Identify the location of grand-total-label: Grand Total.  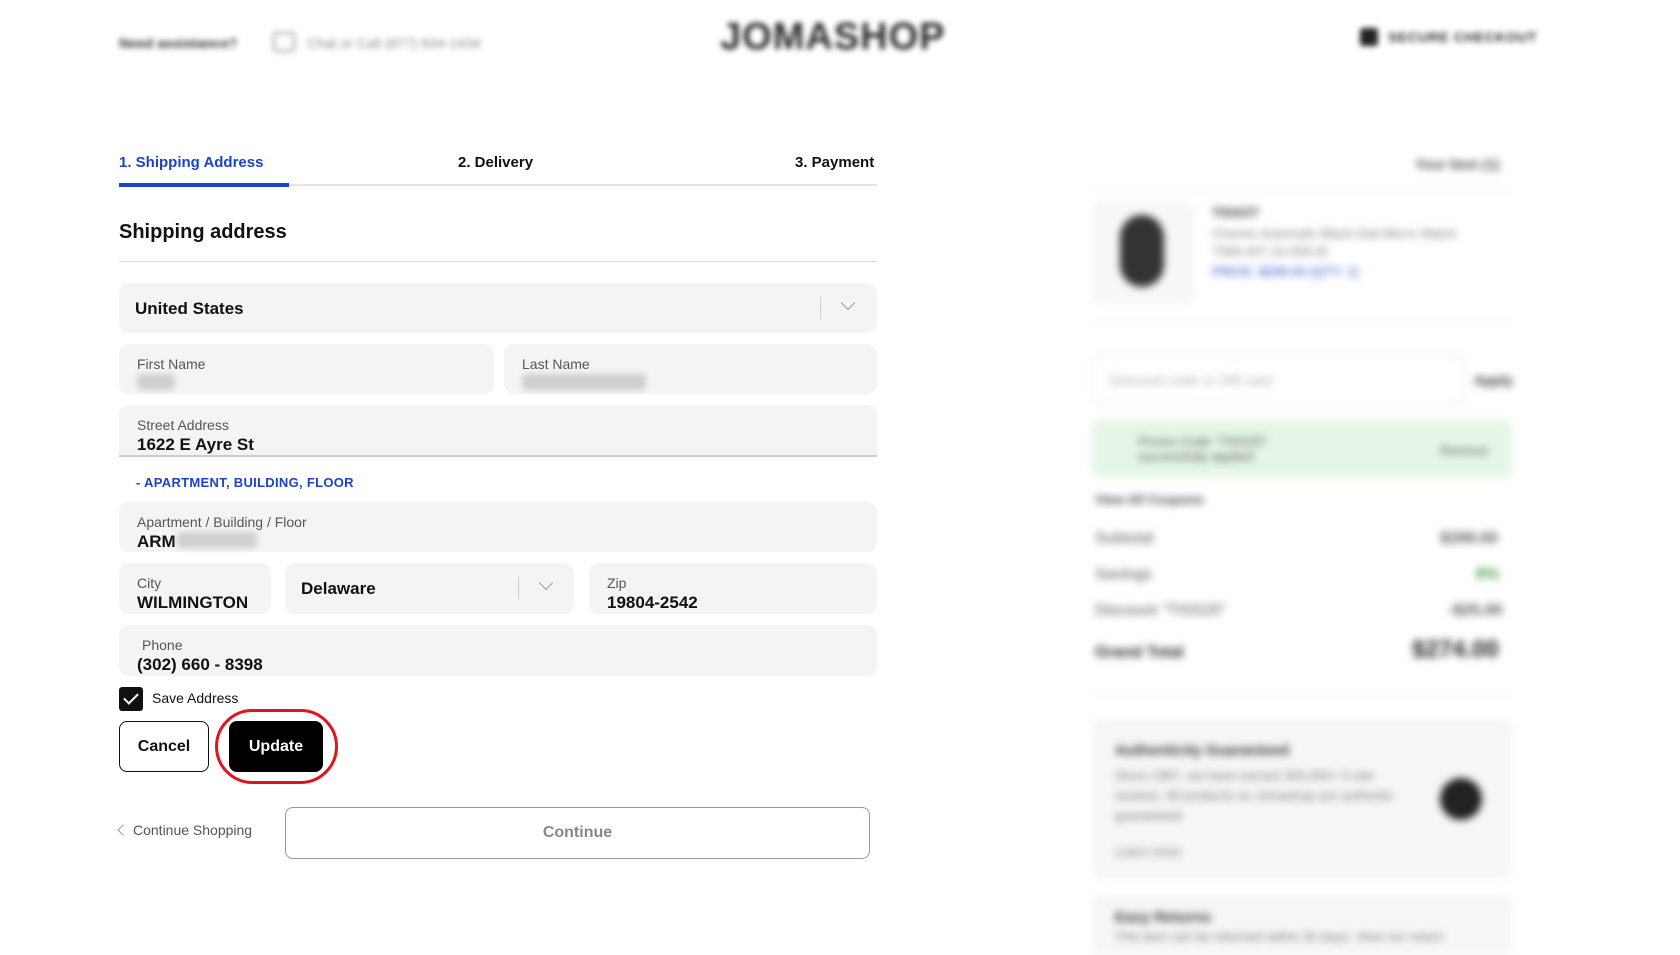
(1139, 652).